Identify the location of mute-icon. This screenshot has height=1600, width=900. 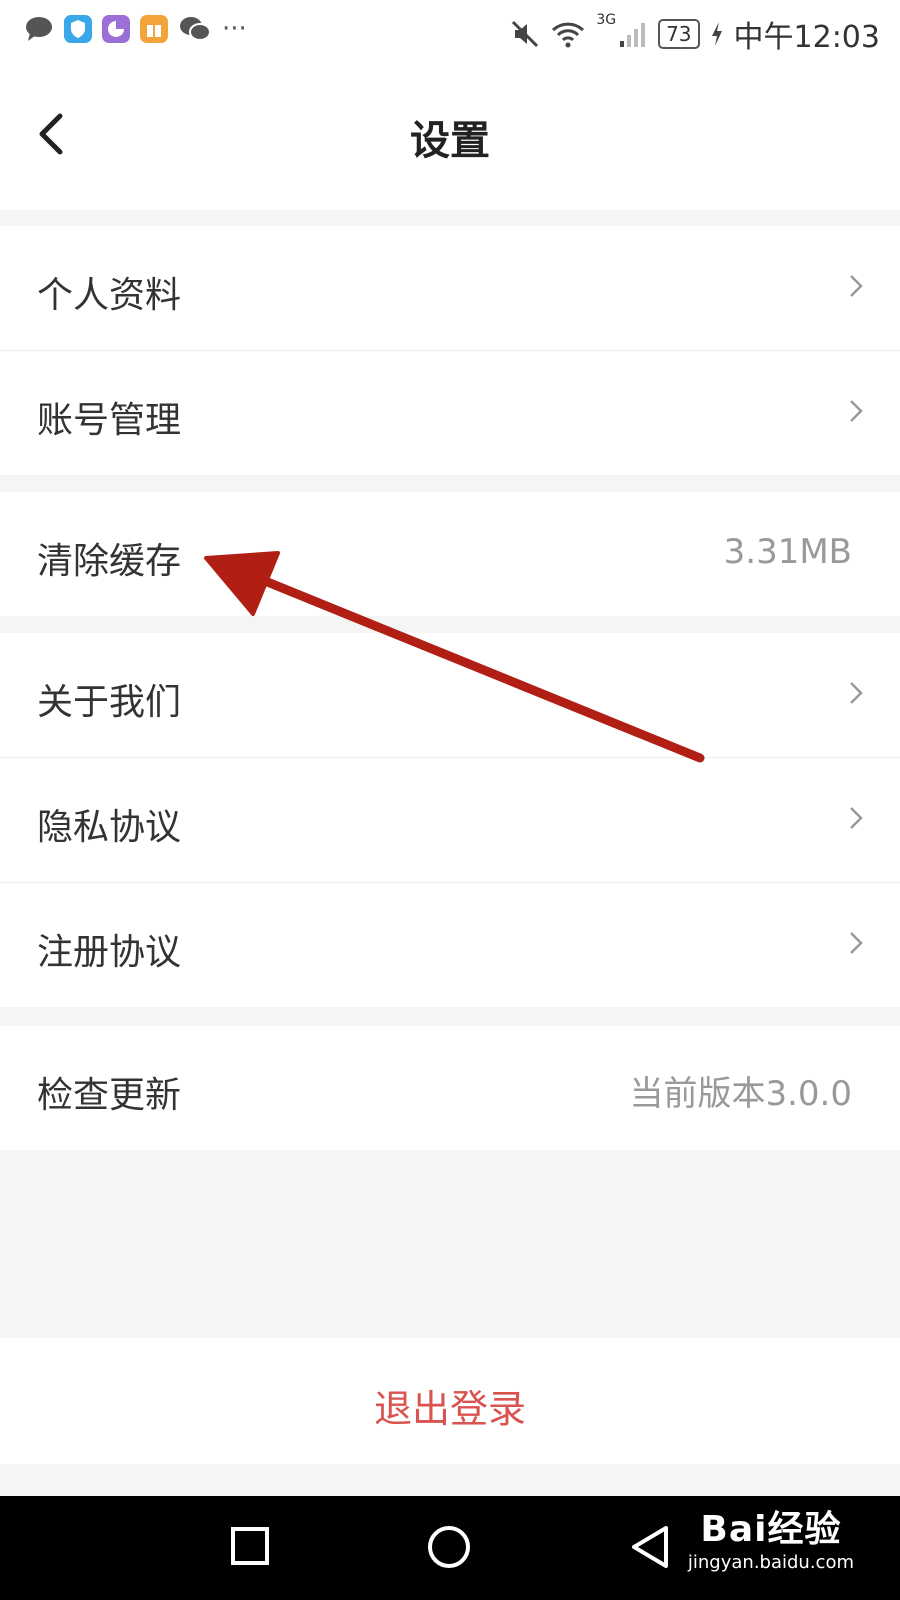
(525, 34).